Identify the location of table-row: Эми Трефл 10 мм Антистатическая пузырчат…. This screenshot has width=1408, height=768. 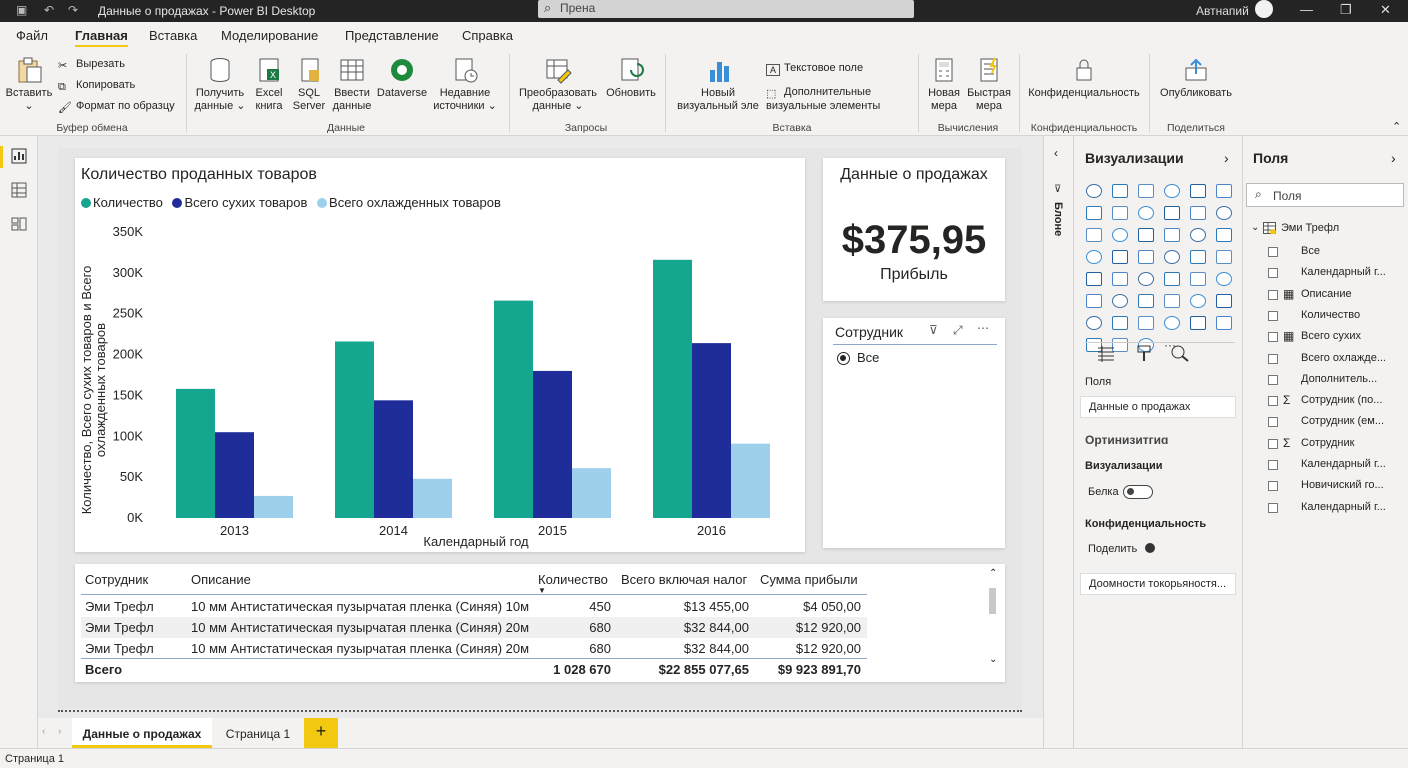
(474, 627).